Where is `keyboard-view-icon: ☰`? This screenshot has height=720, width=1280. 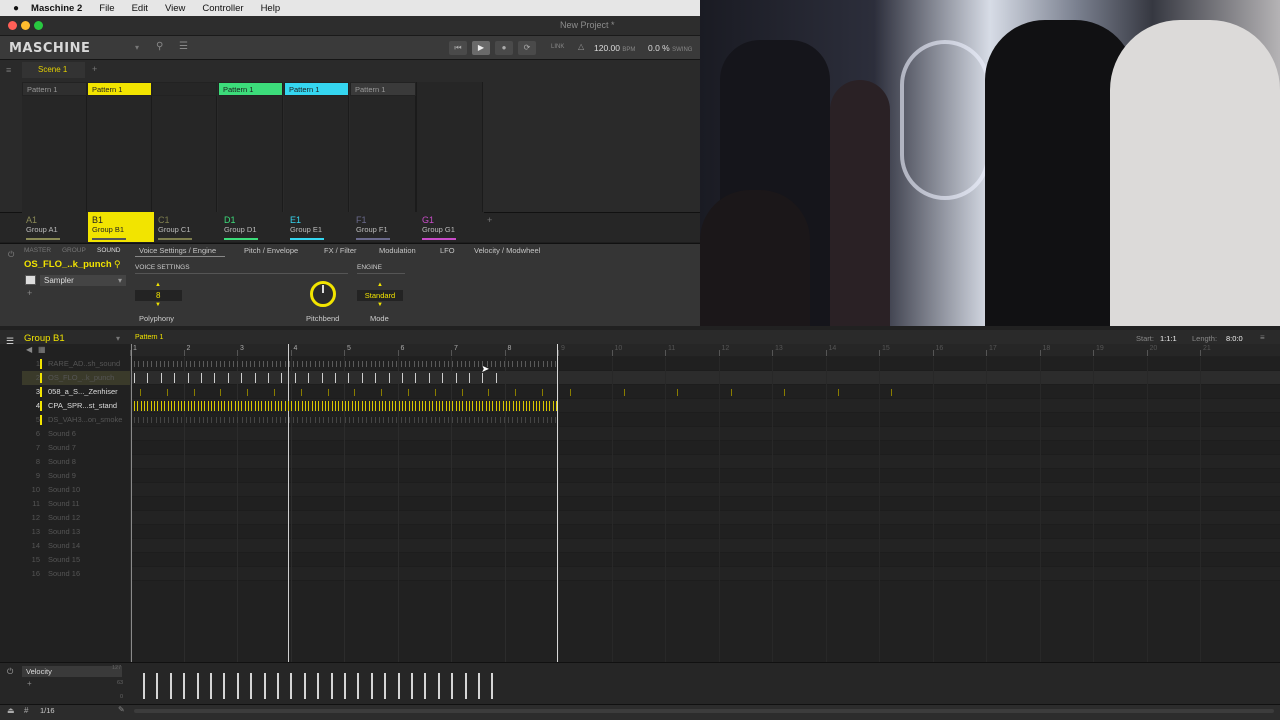
keyboard-view-icon: ☰ is located at coordinates (10, 341).